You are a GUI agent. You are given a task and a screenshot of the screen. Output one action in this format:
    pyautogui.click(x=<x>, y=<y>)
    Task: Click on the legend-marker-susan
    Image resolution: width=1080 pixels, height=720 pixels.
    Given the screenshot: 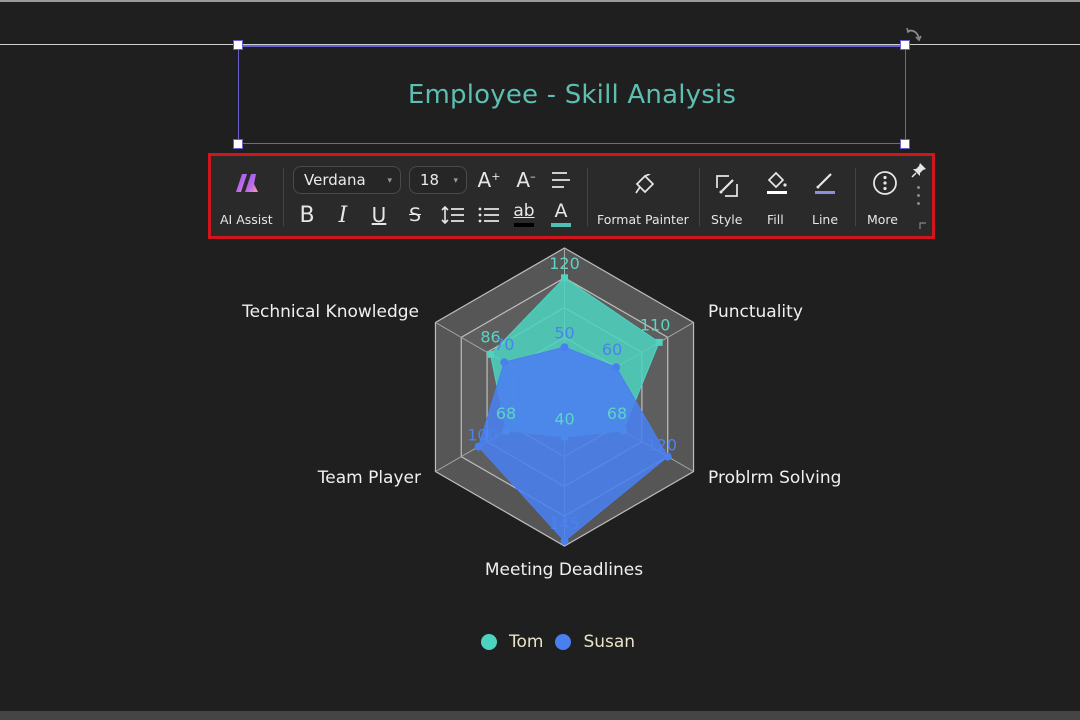 What is the action you would take?
    pyautogui.click(x=563, y=642)
    